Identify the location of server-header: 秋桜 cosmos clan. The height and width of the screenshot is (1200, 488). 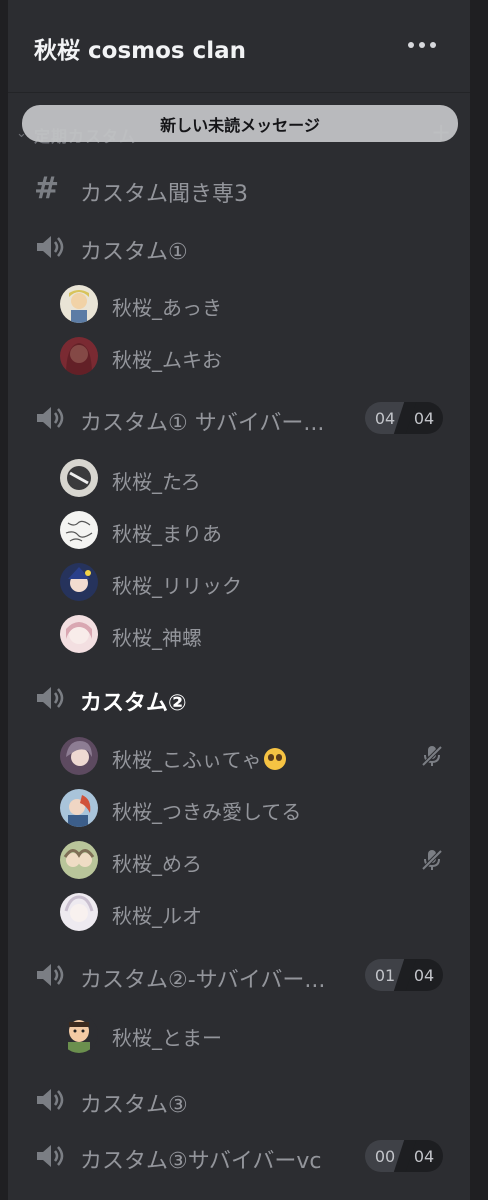
(239, 46).